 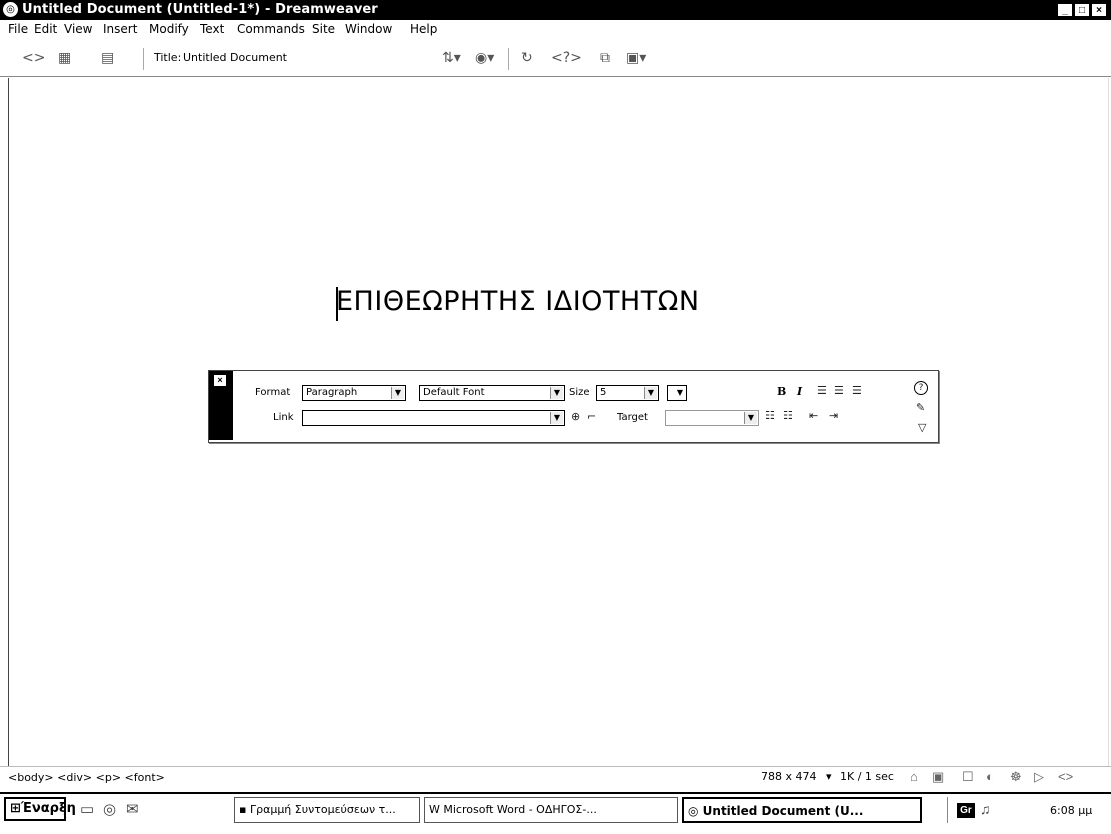 I want to click on menu-site: Site, so click(x=323, y=29).